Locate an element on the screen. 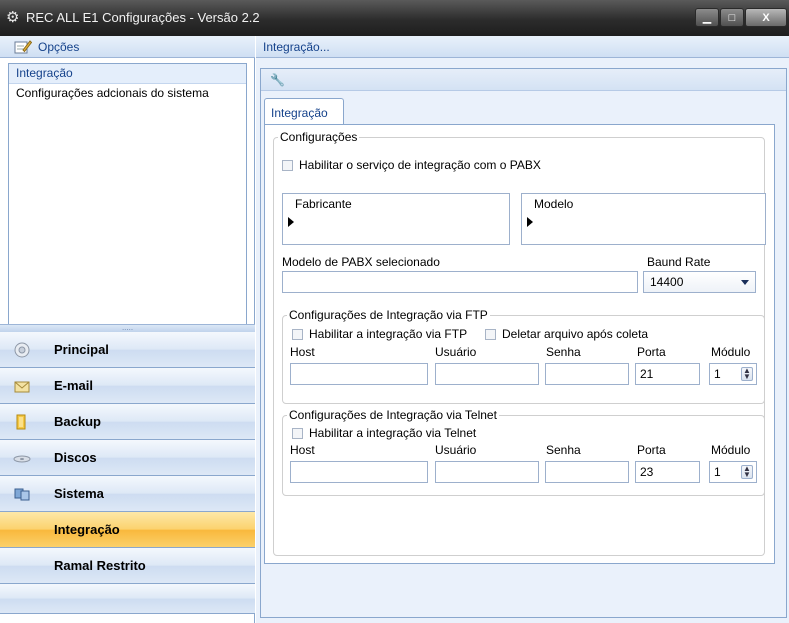 Image resolution: width=789 pixels, height=623 pixels. delete-file-label: Deletar arquivo após coleta is located at coordinates (575, 334).